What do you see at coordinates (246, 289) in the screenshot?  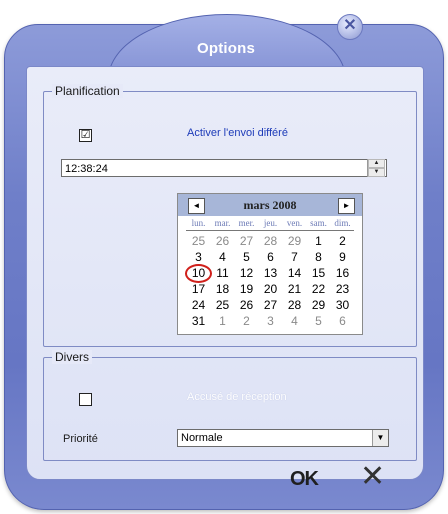 I see `calendar-day: 19` at bounding box center [246, 289].